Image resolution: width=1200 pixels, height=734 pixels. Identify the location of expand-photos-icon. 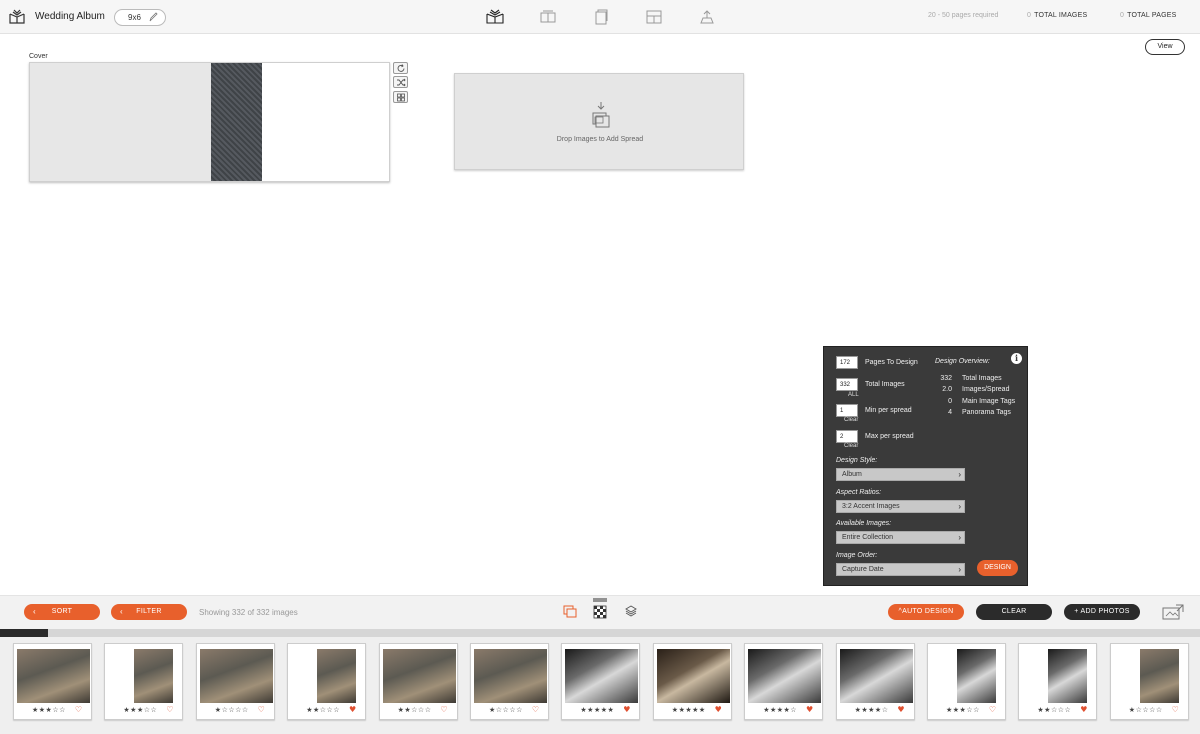
(1173, 612).